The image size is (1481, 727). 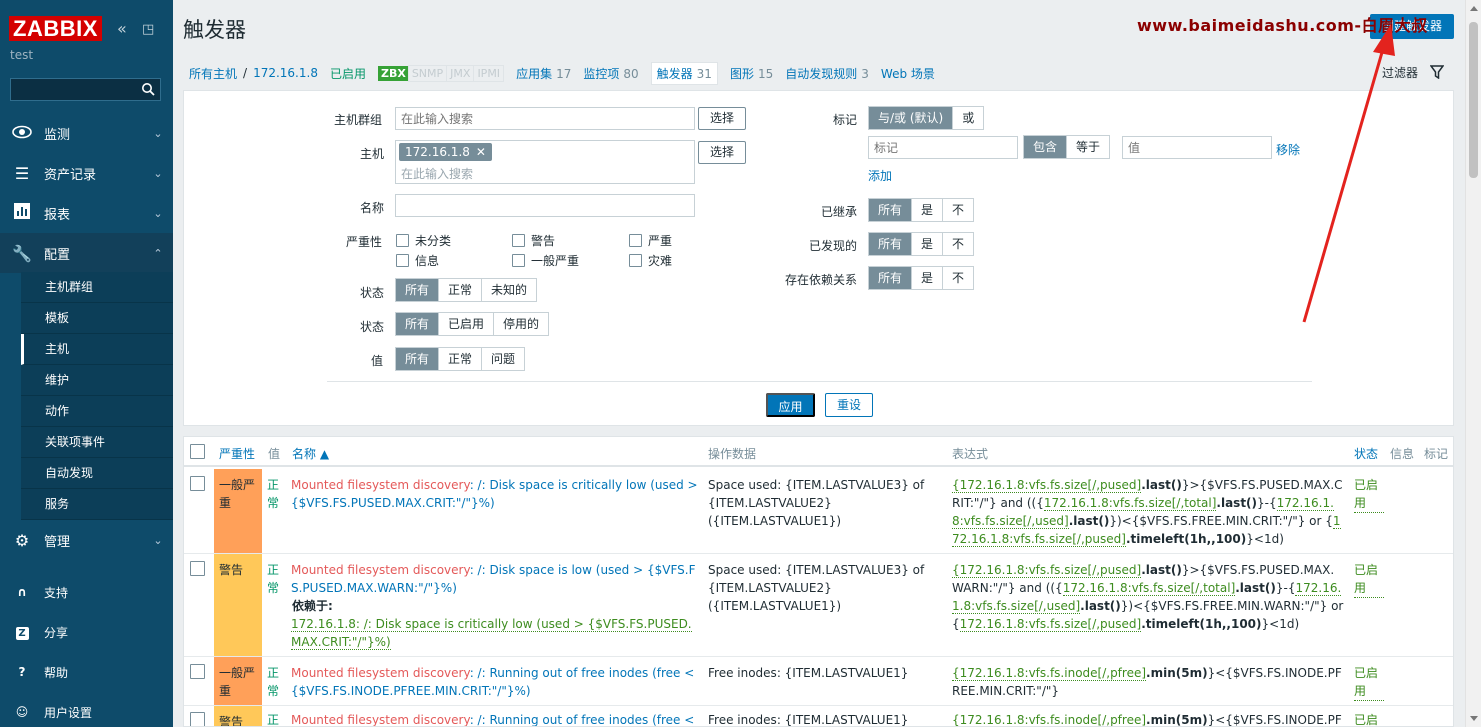 I want to click on apply-button: 应用, so click(x=790, y=405).